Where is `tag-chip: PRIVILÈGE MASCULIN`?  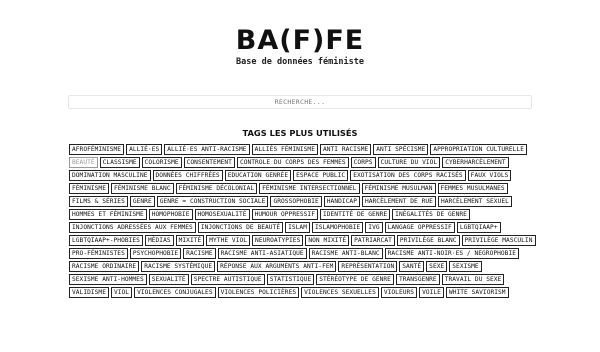 tag-chip: PRIVILÈGE MASCULIN is located at coordinates (498, 240).